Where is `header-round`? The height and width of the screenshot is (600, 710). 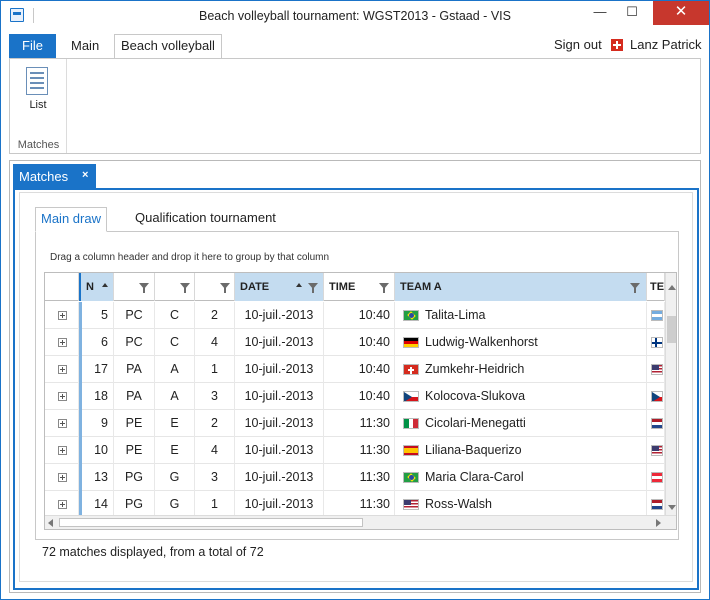 header-round is located at coordinates (215, 287).